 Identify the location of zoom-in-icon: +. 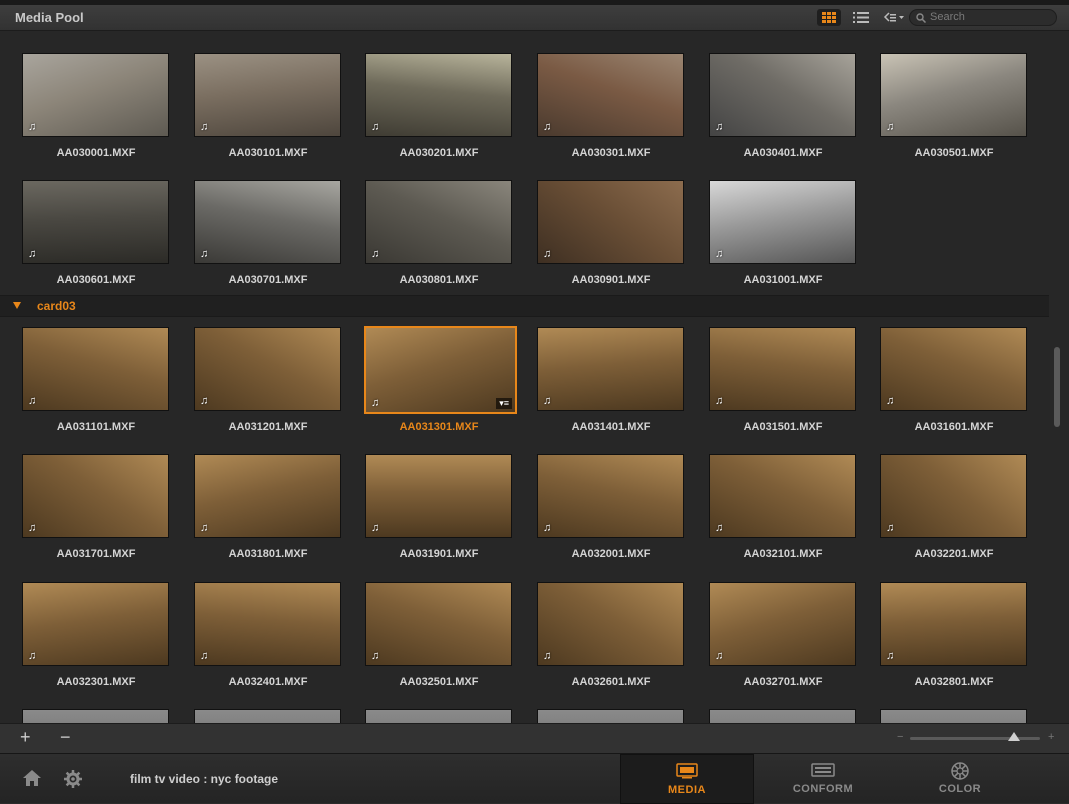
(1051, 737).